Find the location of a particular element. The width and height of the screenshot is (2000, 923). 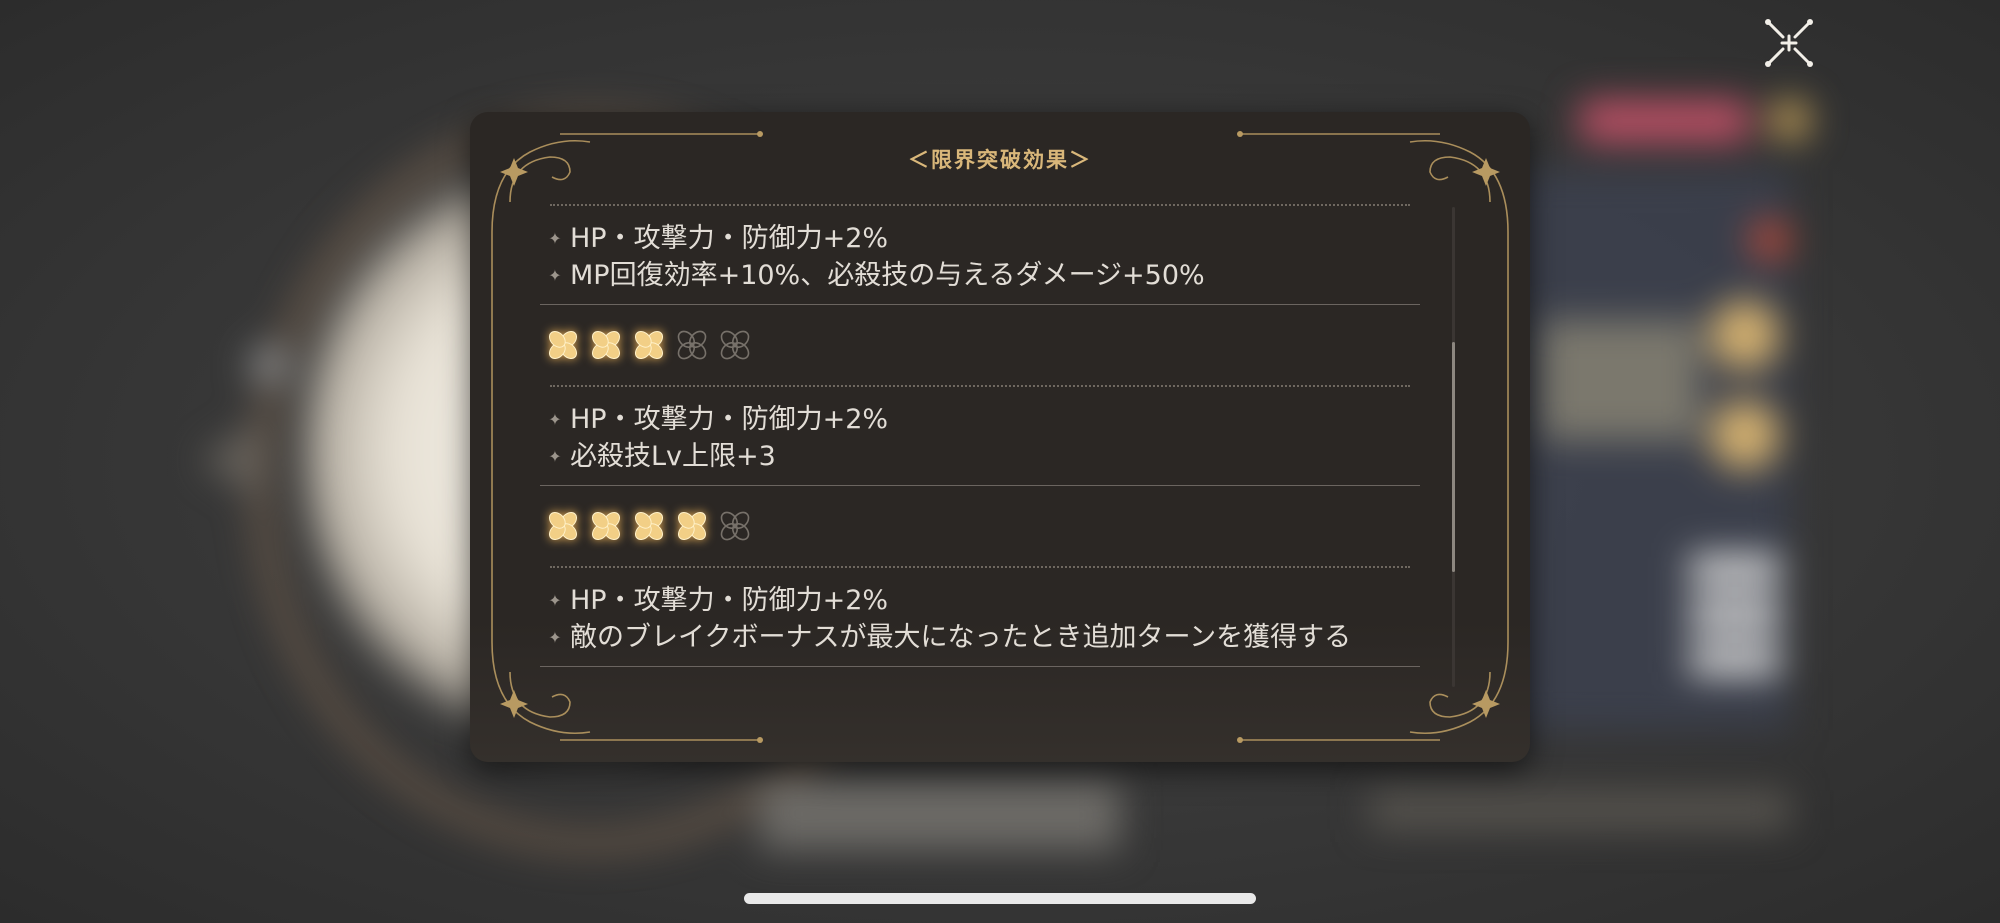

effect-item: ✦ MP回復効率+10%、必殺技の与えるダメージ+50% is located at coordinates (980, 275).